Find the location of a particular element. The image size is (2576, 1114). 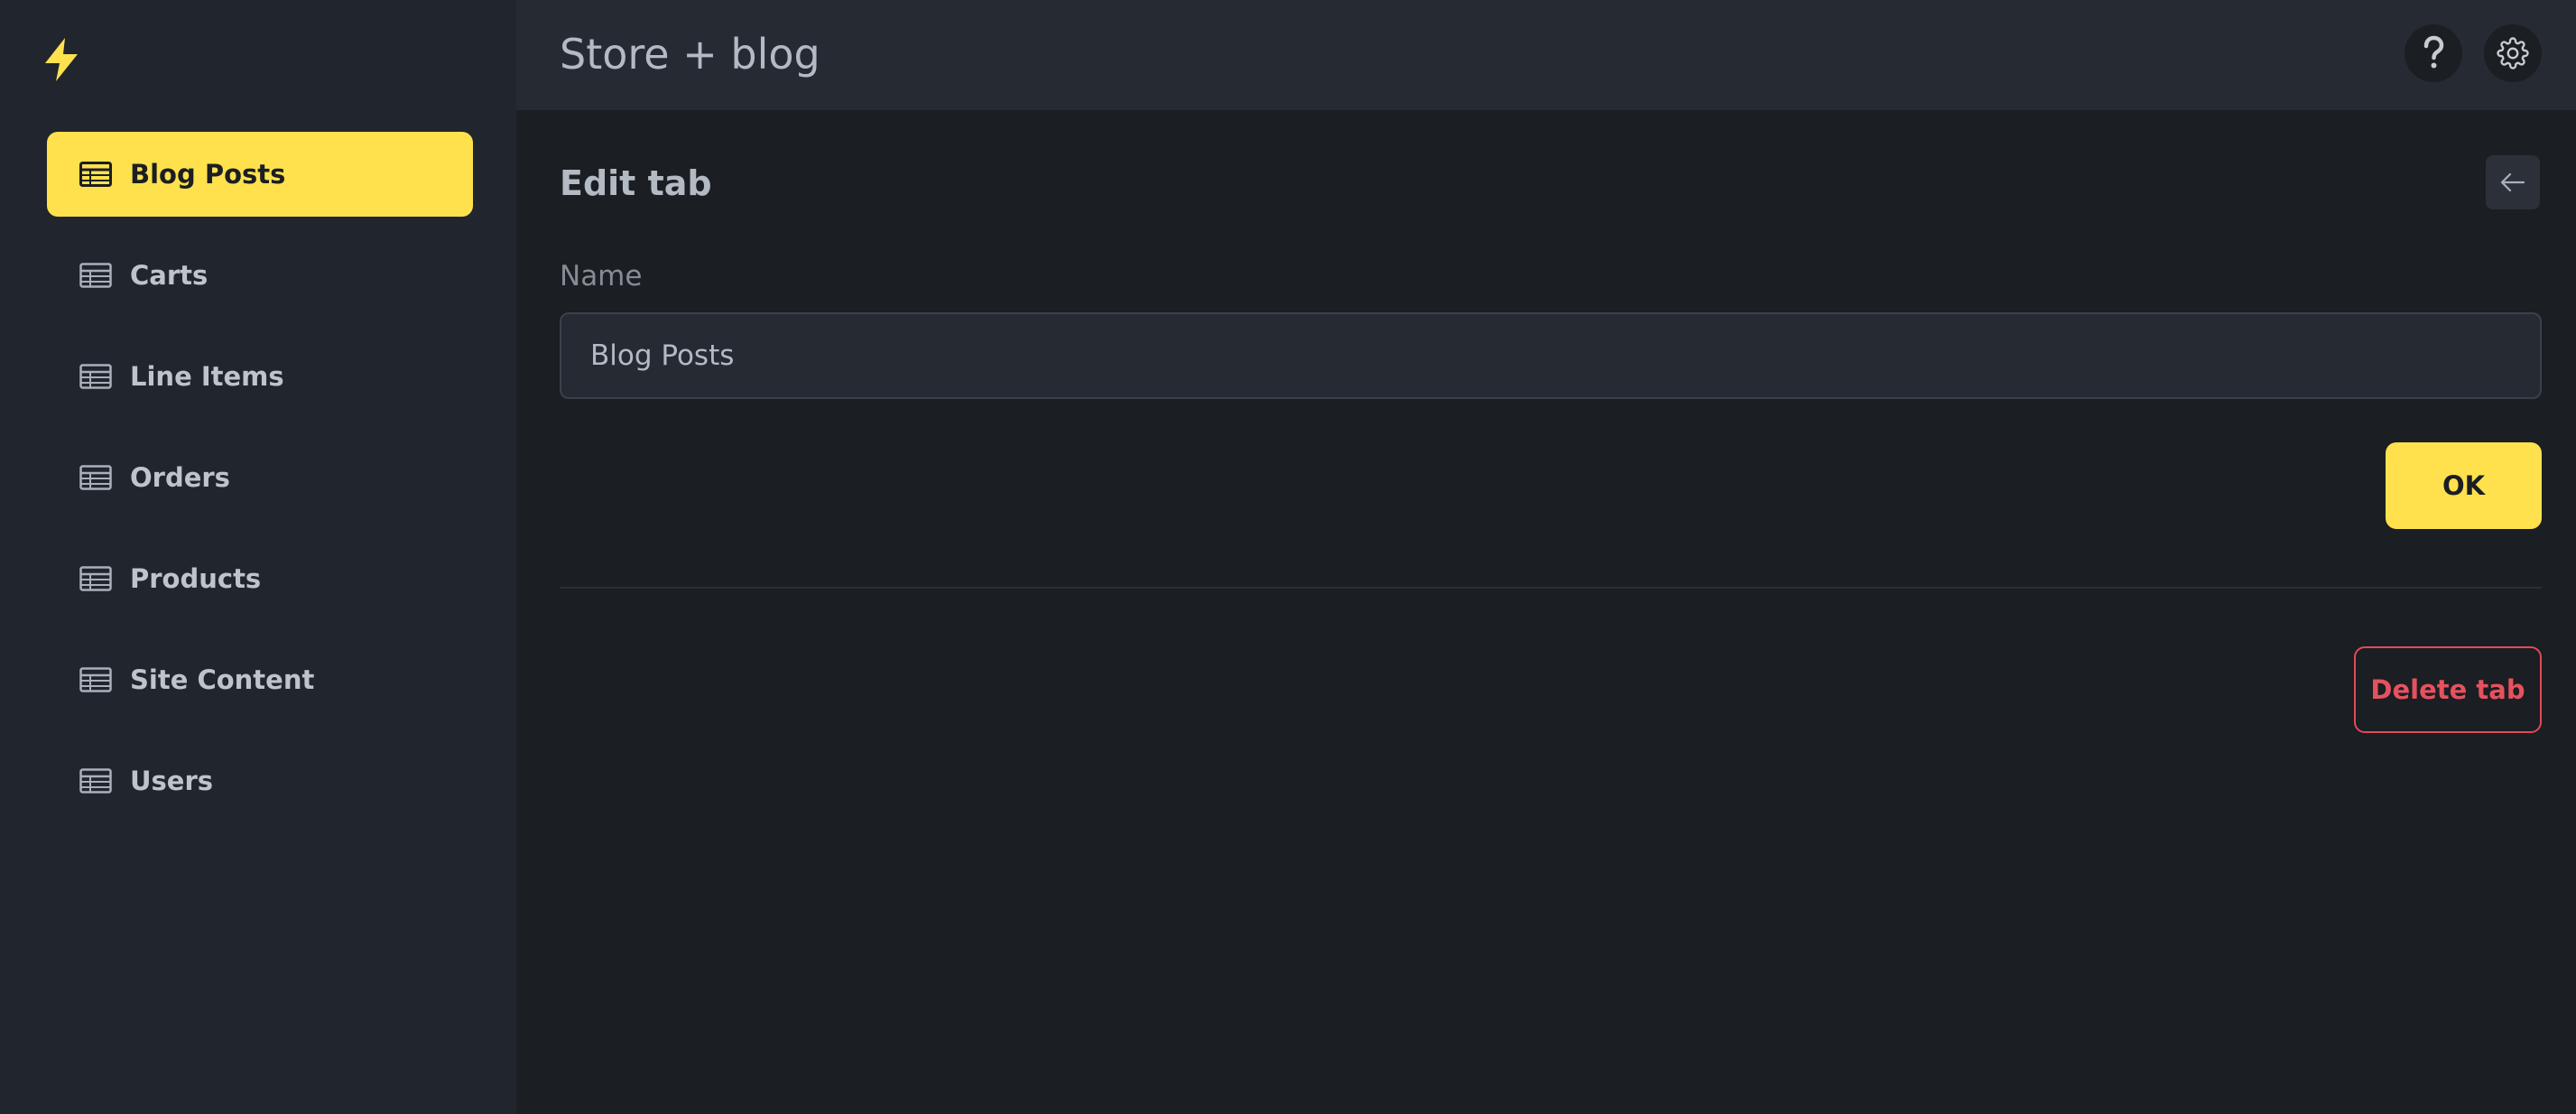

sidebar-item-orders: Orders is located at coordinates (260, 477).